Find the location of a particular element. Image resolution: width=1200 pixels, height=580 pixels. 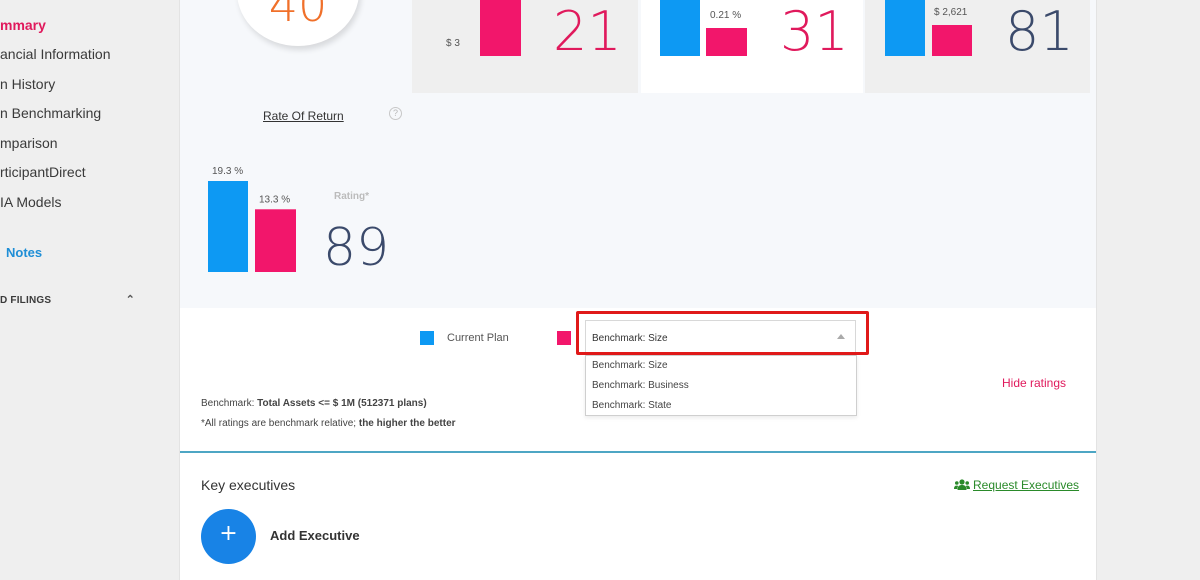

sidebar-item-models: IA Models is located at coordinates (30, 202).